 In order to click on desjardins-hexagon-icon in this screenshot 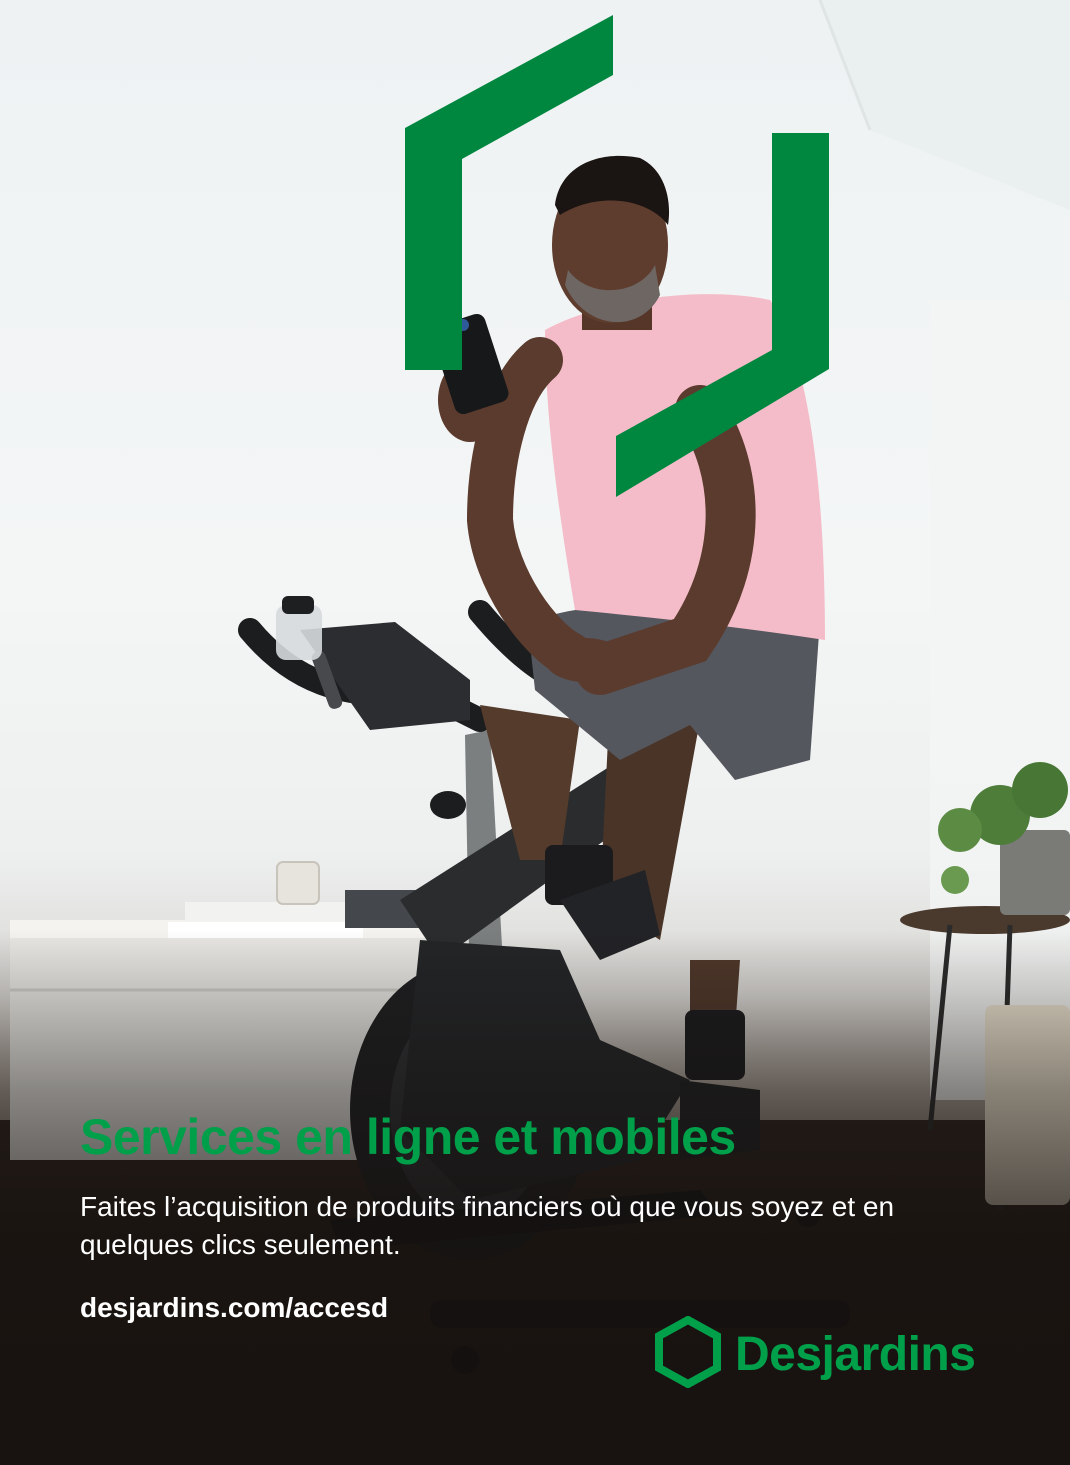, I will do `click(688, 1353)`.